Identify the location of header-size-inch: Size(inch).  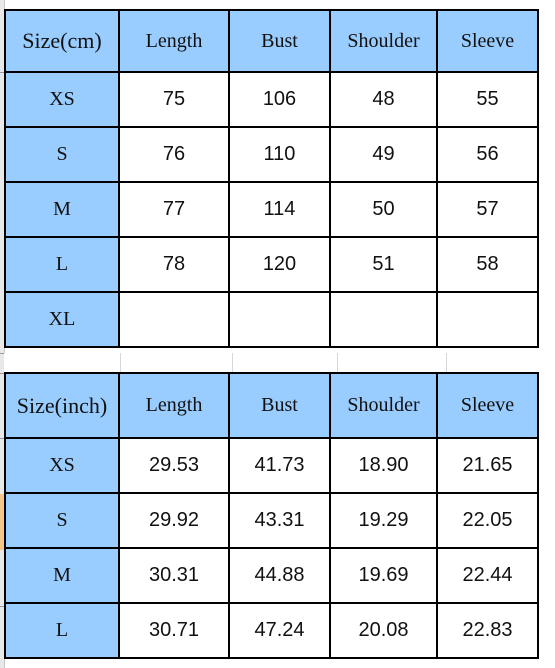
(62, 405).